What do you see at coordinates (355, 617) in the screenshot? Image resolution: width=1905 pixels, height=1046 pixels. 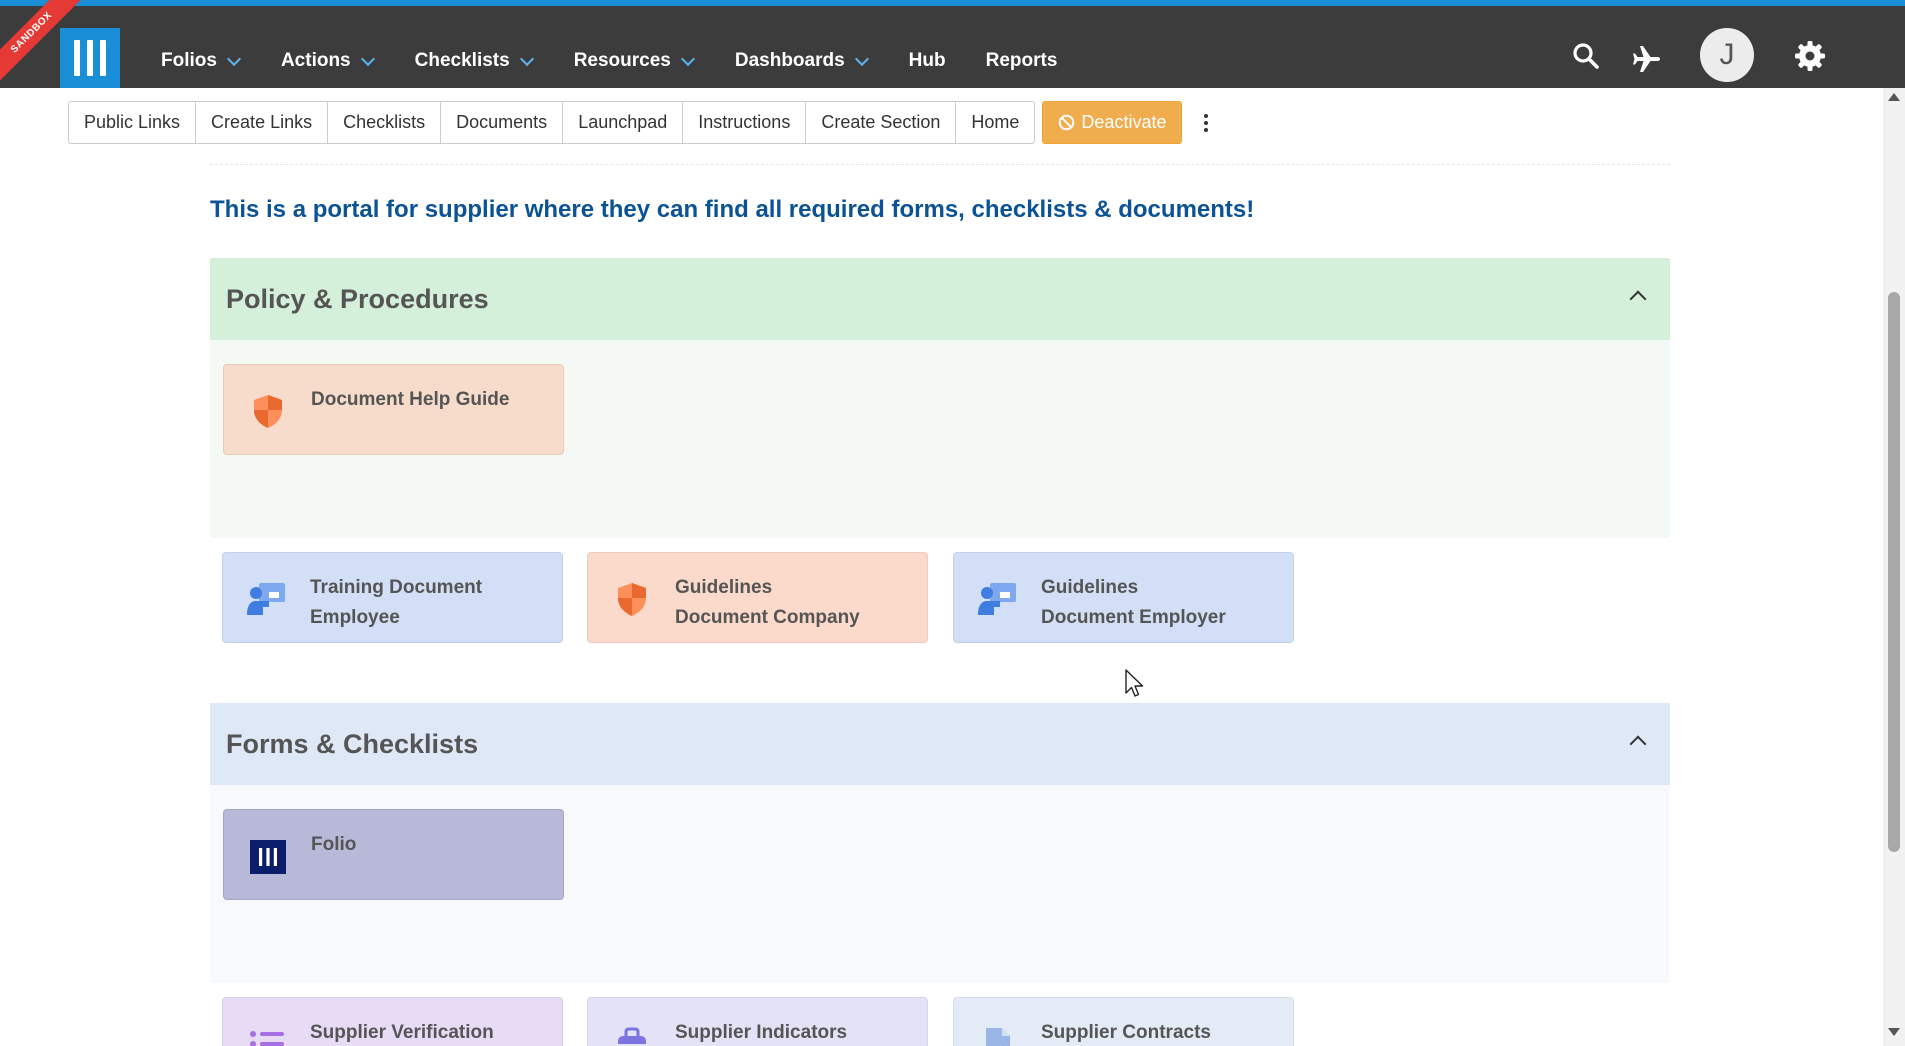 I see `card-title-line: Employee` at bounding box center [355, 617].